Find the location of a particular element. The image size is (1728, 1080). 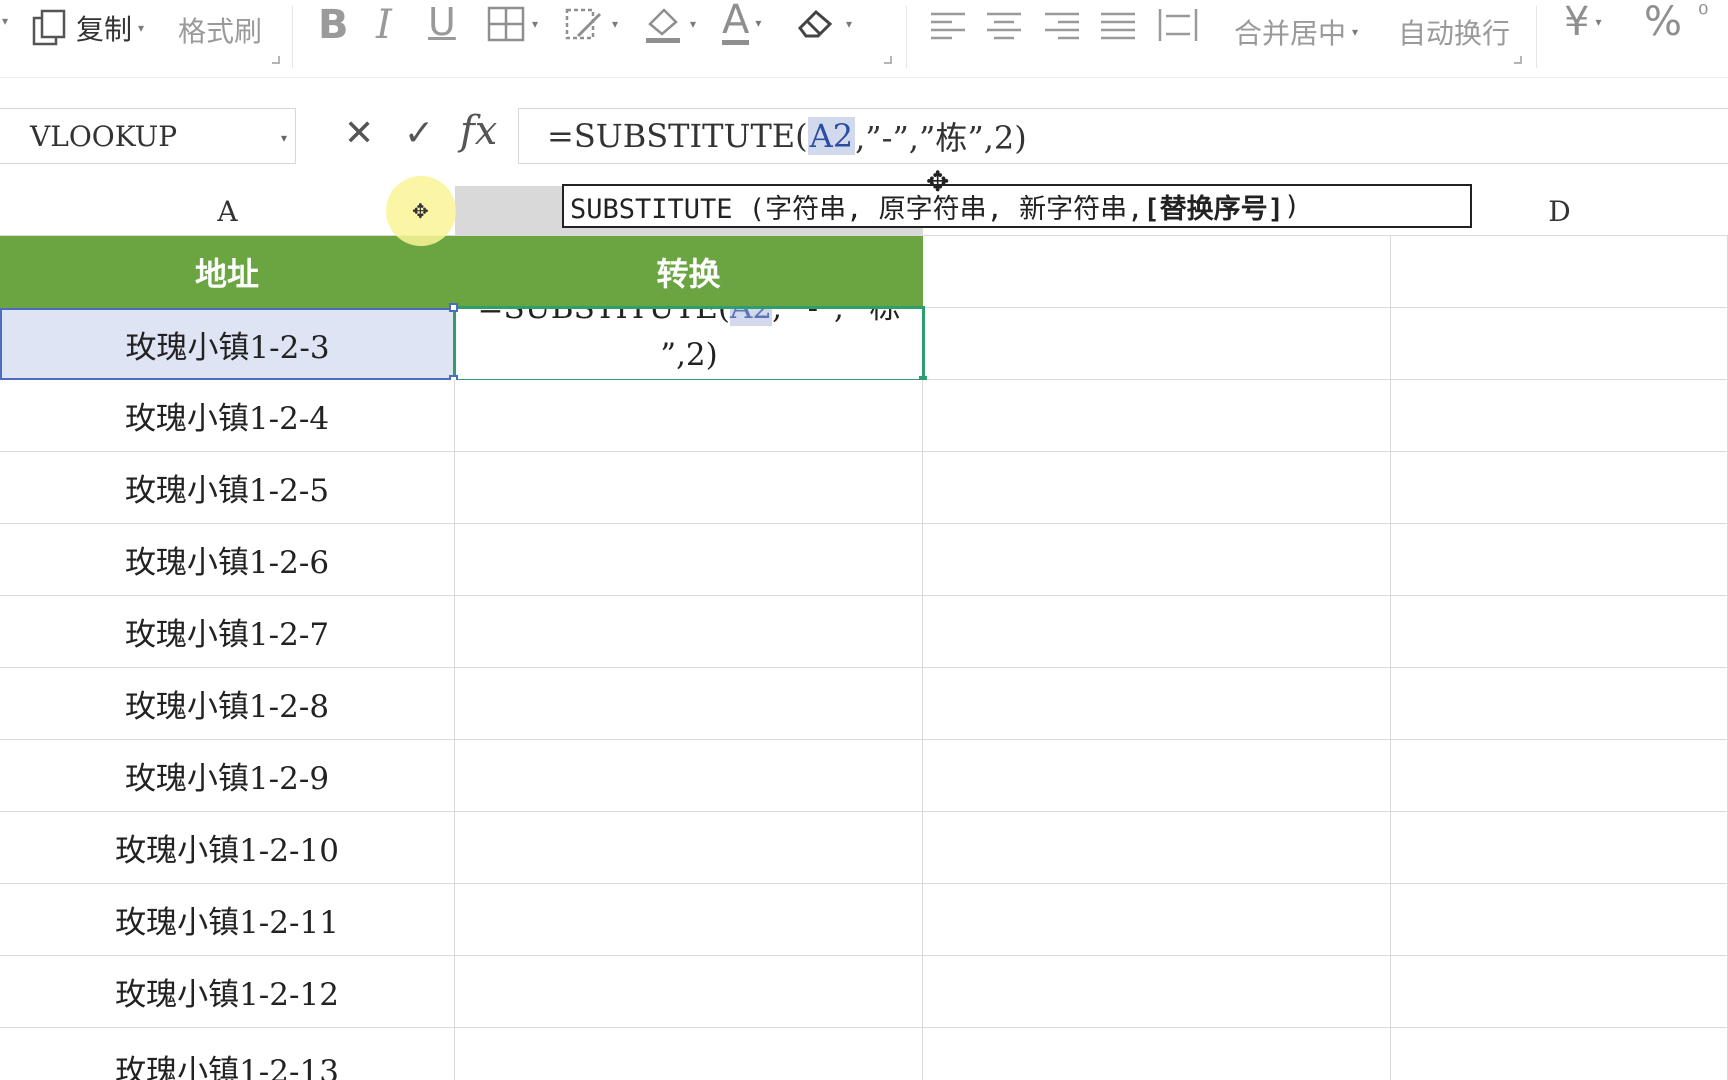

italic-button: I is located at coordinates (384, 25).